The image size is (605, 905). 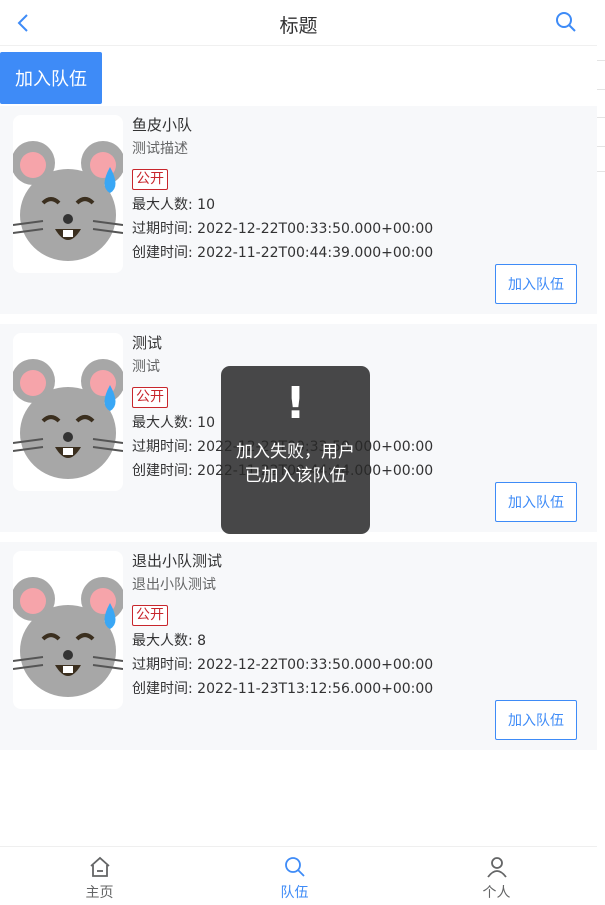 I want to click on team-description: 测试描述, so click(x=160, y=149).